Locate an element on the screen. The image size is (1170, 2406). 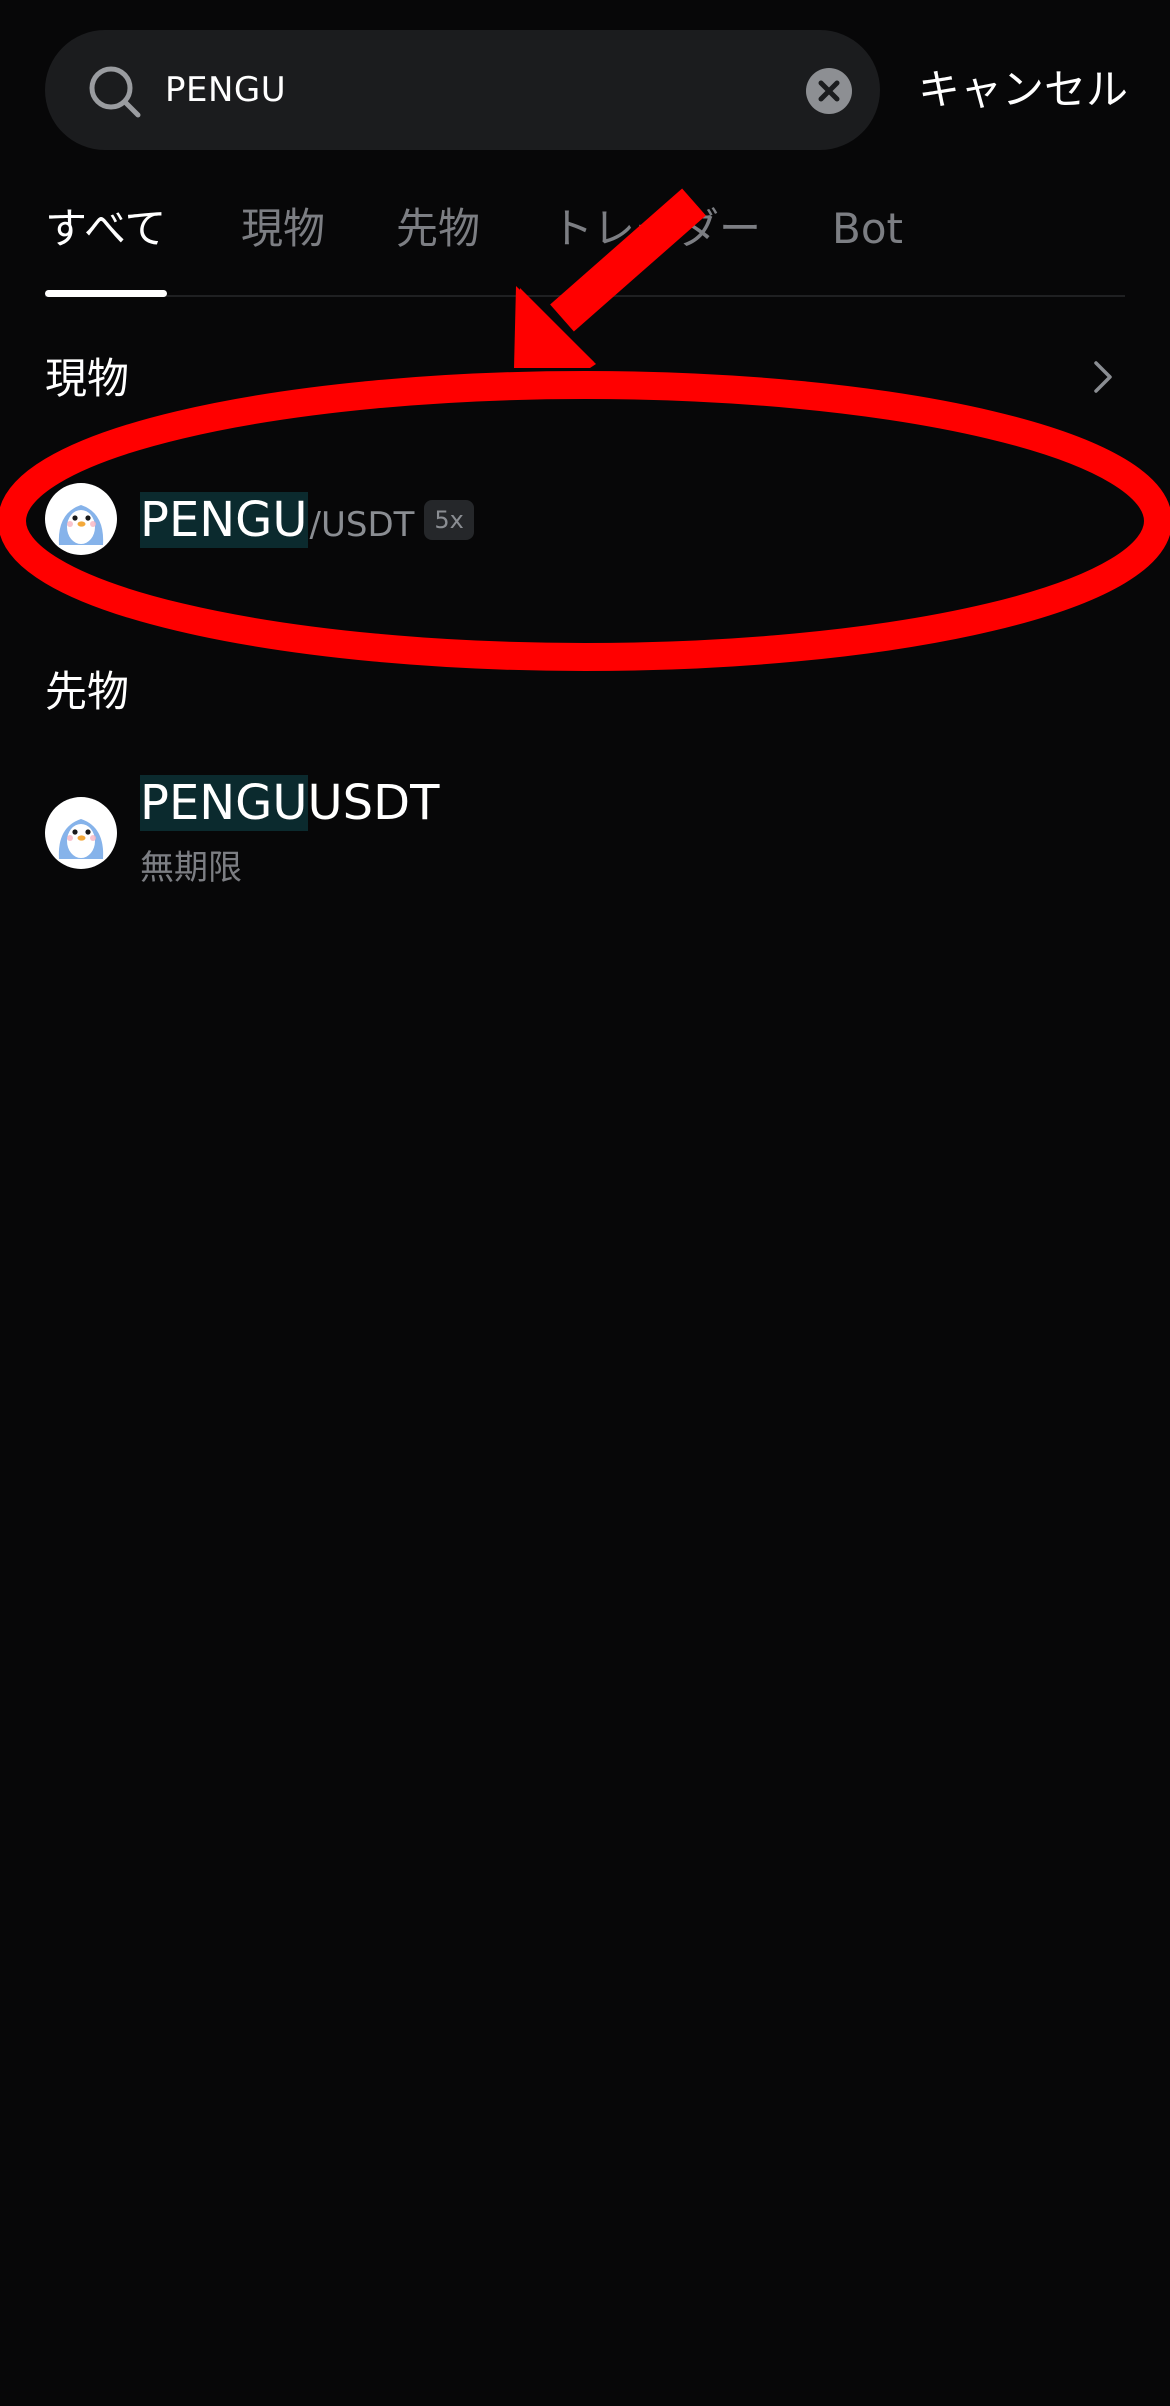
tab-all: すべて is located at coordinates (105, 229).